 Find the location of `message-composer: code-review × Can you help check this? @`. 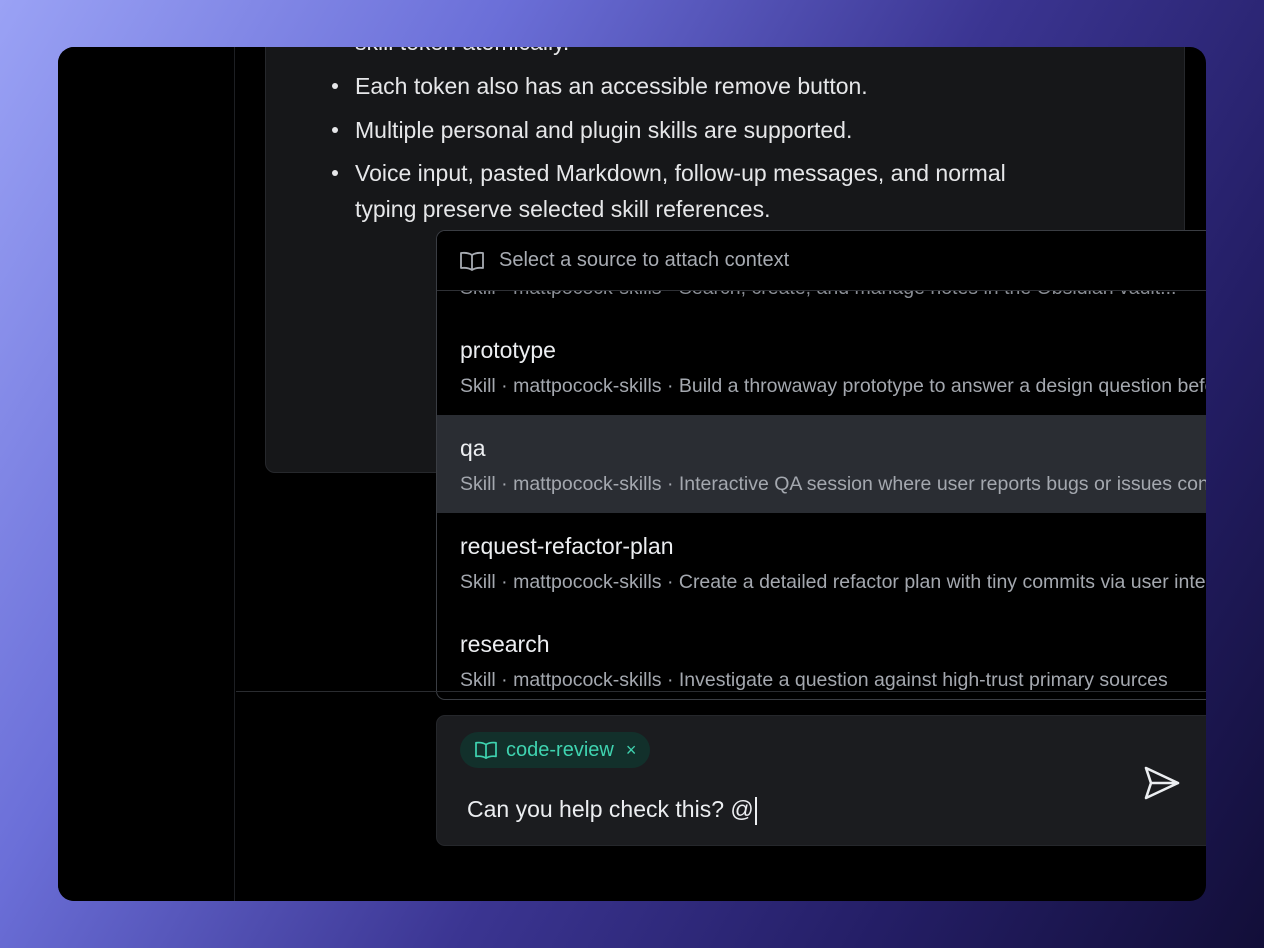

message-composer: code-review × Can you help check this? @ is located at coordinates (821, 780).